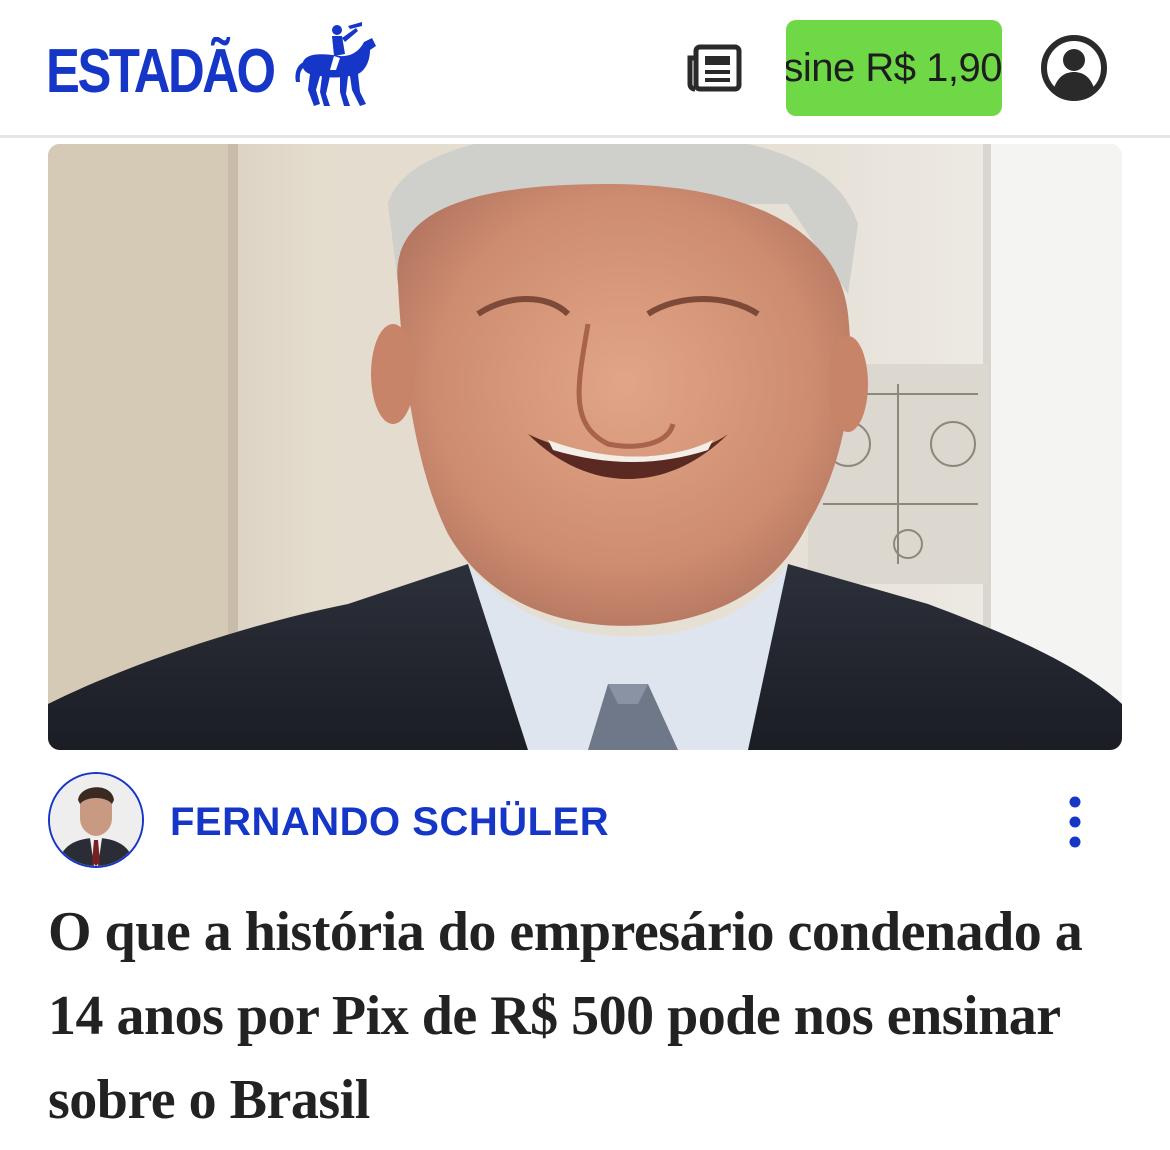 The width and height of the screenshot is (1170, 1150). Describe the element at coordinates (585, 69) in the screenshot. I see `site-header: ESTADÃO Assine R$ 1,90` at that location.